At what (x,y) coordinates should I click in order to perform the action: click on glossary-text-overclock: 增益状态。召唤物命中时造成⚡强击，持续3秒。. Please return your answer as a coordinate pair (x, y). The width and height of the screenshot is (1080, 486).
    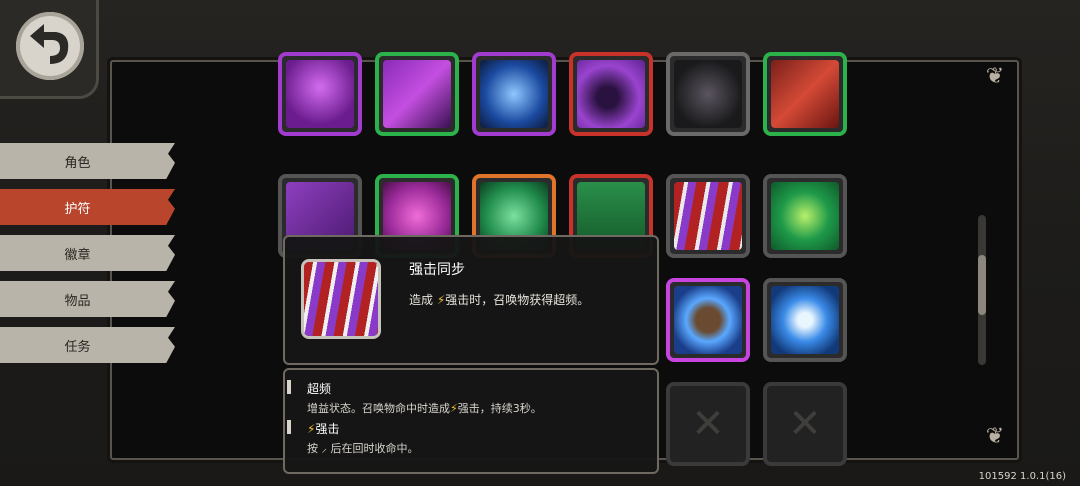
    Looking at the image, I should click on (424, 408).